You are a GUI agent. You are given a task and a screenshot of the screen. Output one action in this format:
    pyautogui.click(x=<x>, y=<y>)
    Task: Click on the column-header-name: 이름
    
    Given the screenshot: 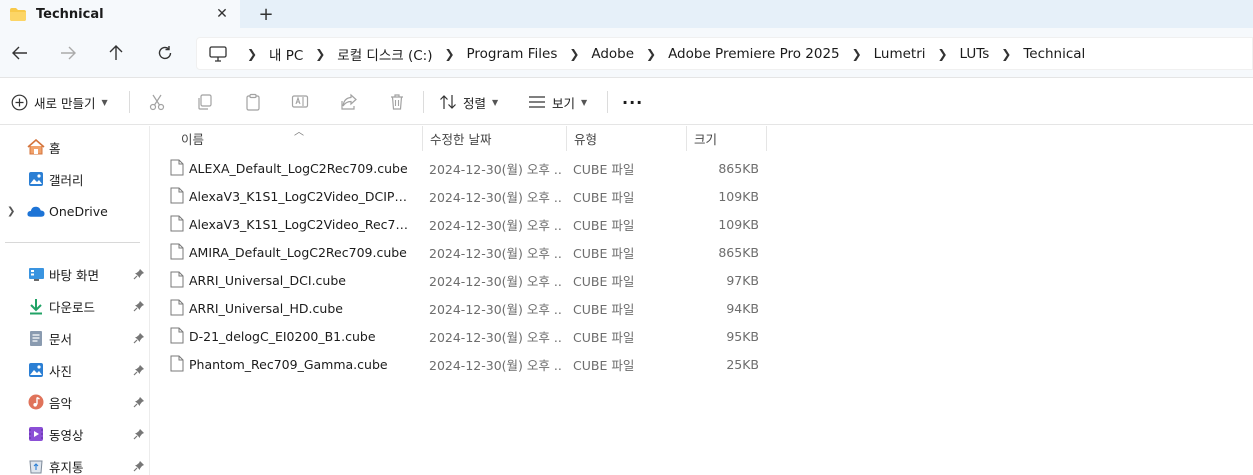 What is the action you would take?
    pyautogui.click(x=297, y=138)
    